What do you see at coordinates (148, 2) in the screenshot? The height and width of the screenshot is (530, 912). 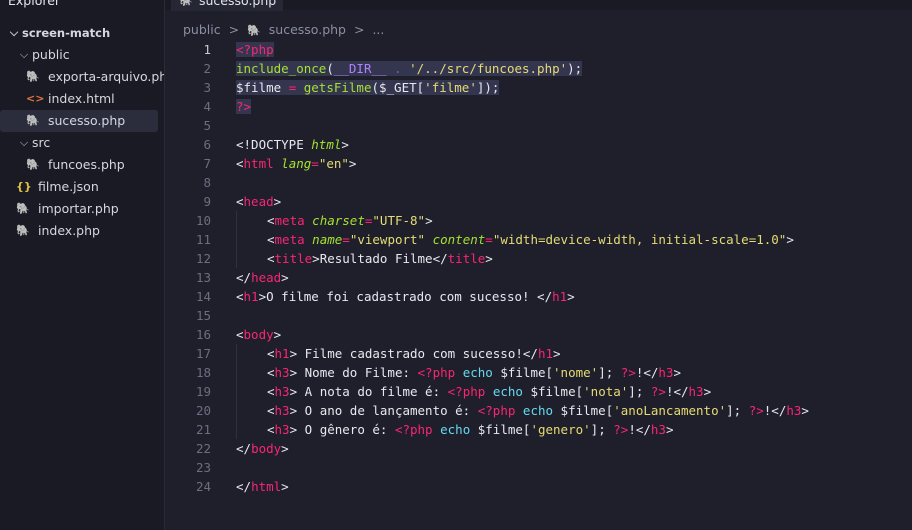 I see `more-actions-icon: ···` at bounding box center [148, 2].